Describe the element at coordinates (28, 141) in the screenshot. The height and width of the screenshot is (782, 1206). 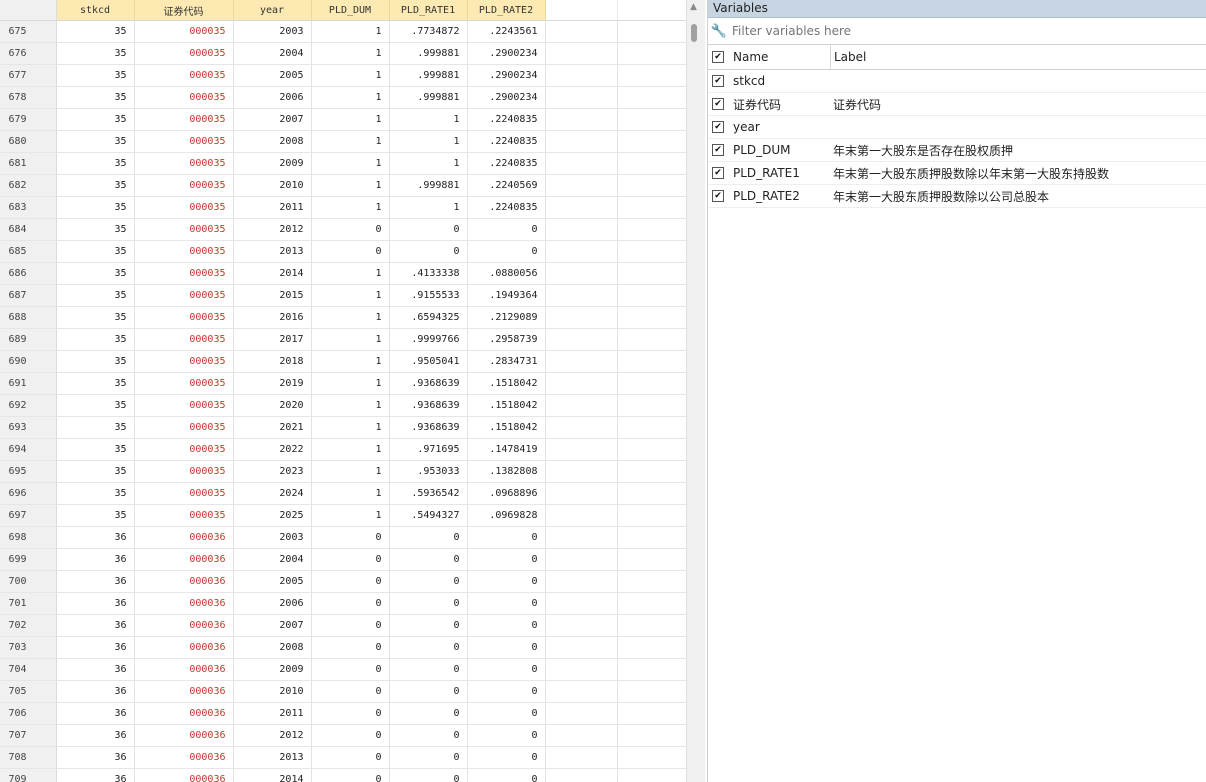
I see `row-index: 680` at that location.